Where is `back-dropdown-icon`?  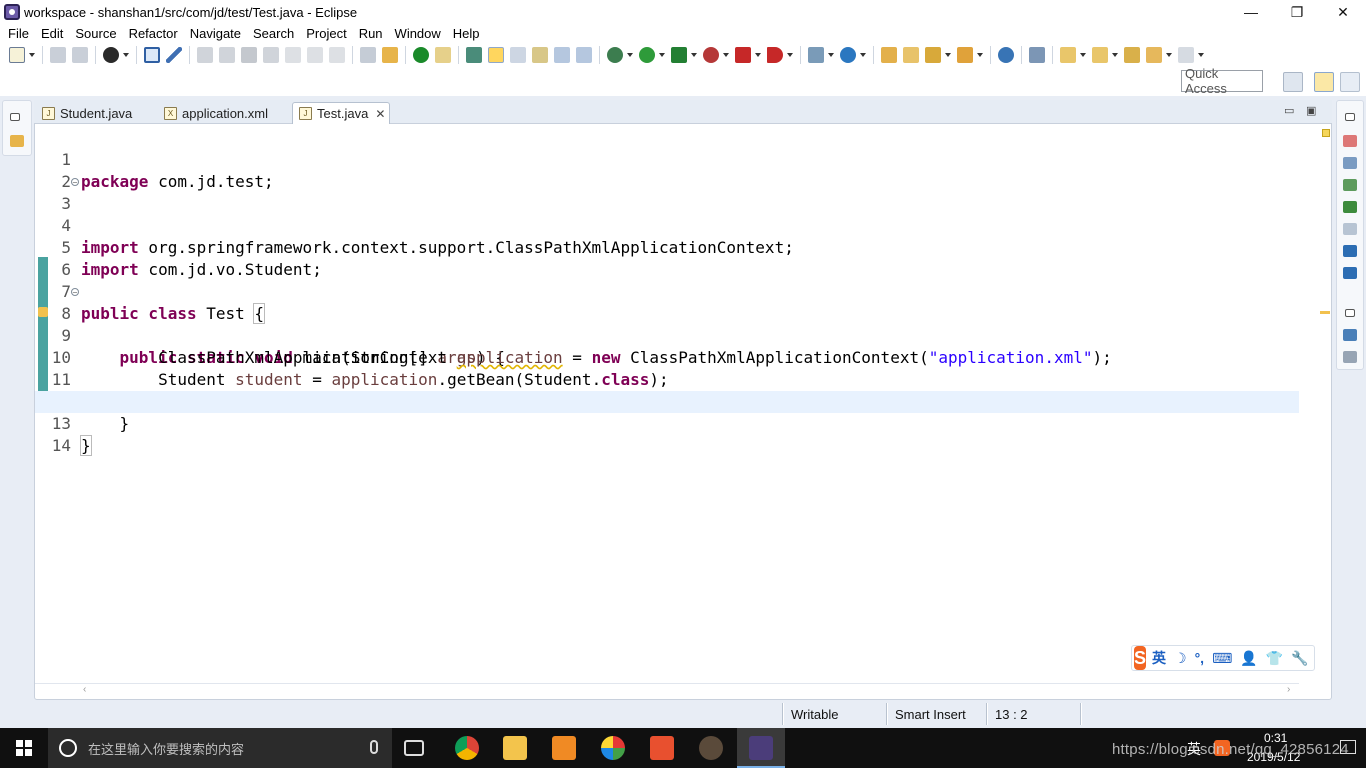
back-dropdown-icon is located at coordinates (1169, 55).